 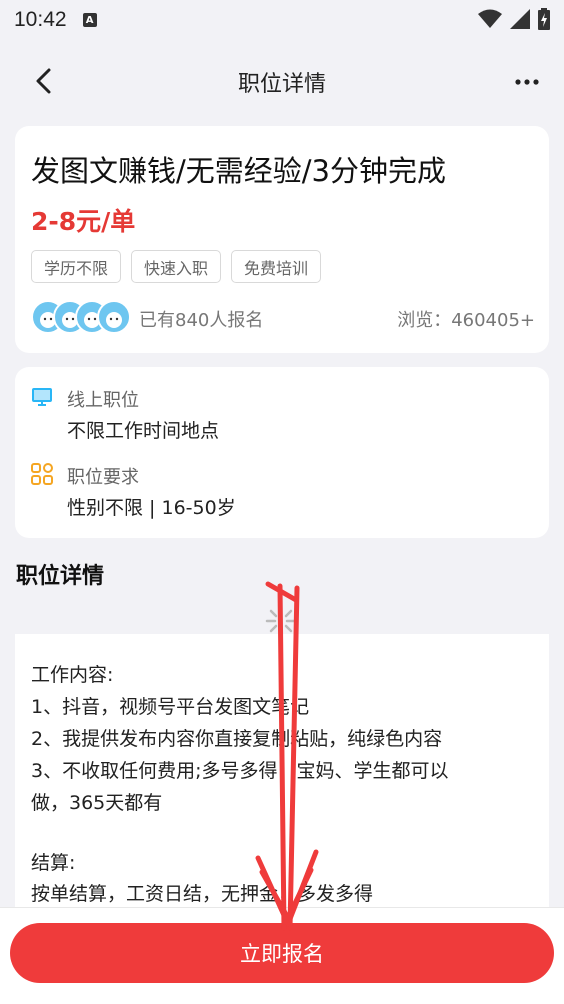 I want to click on location-label: 线上职位, so click(x=103, y=400).